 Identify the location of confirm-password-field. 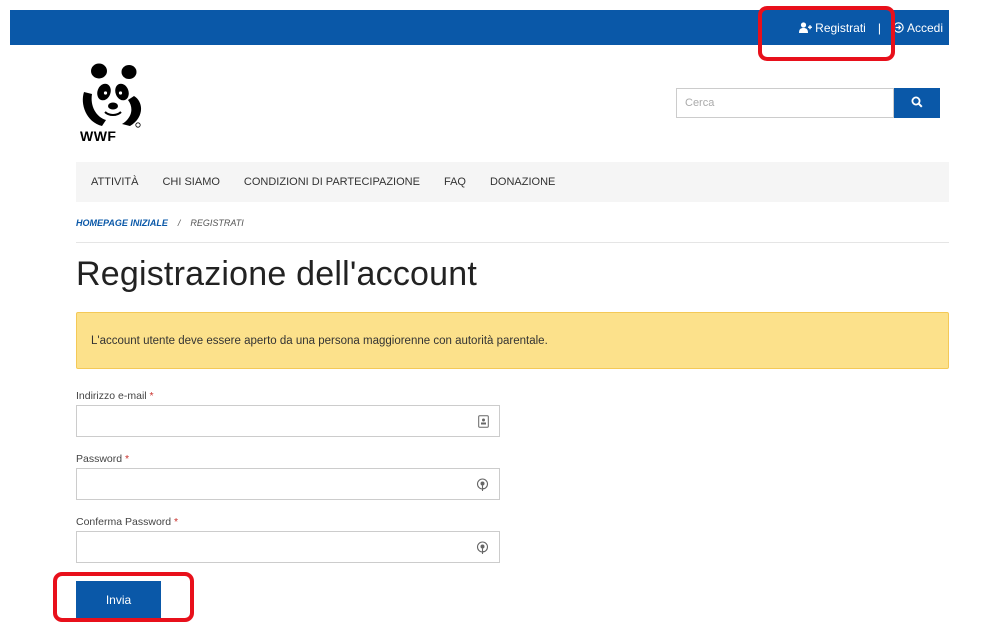
(288, 547).